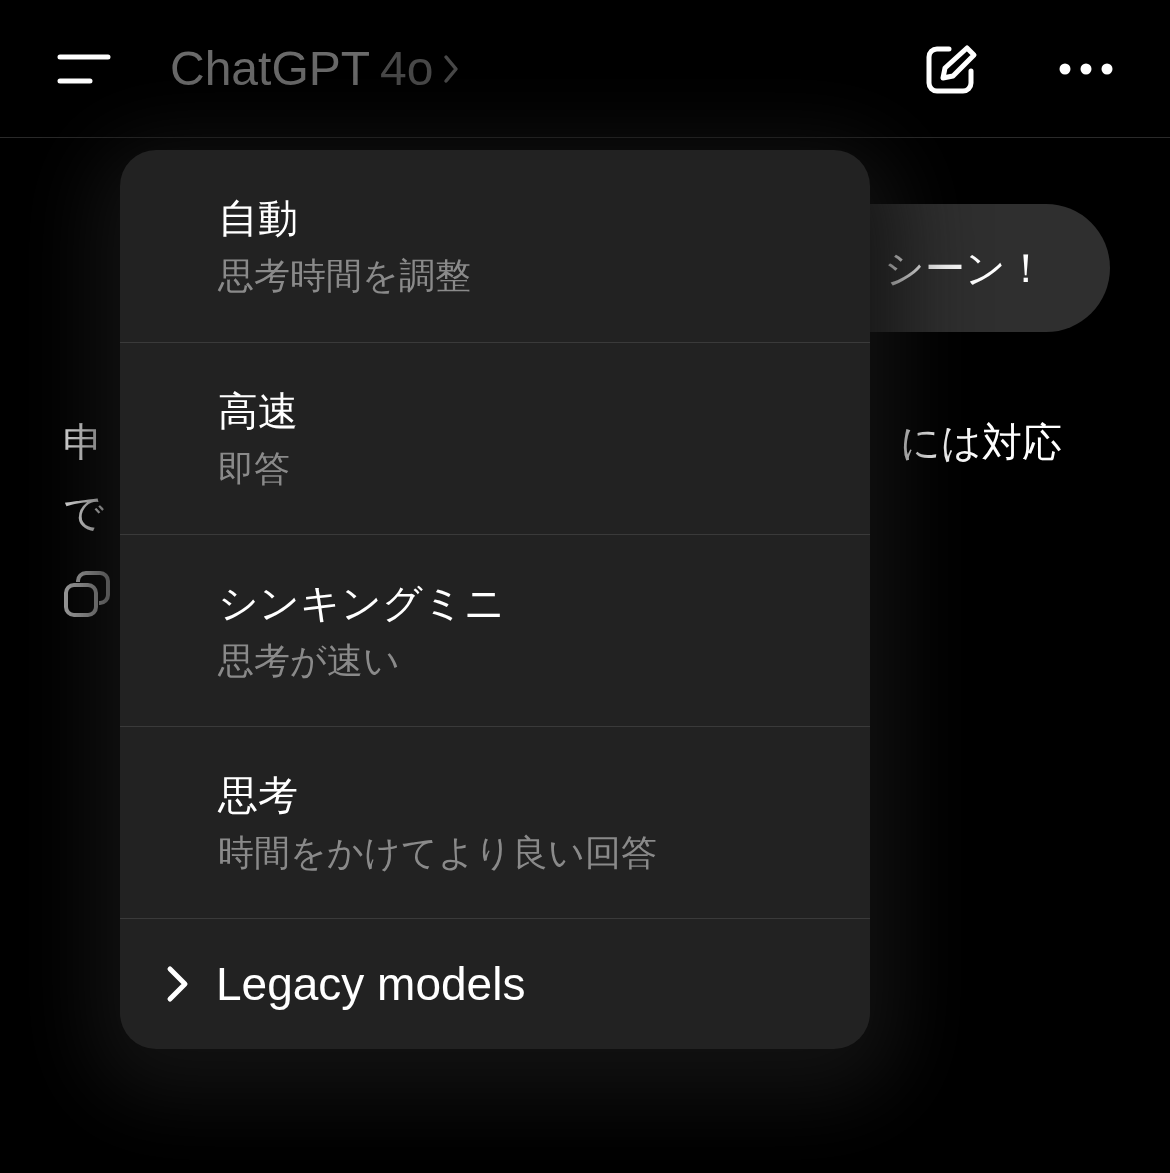 The width and height of the screenshot is (1170, 1173). What do you see at coordinates (83, 512) in the screenshot?
I see `assistant-text: で` at bounding box center [83, 512].